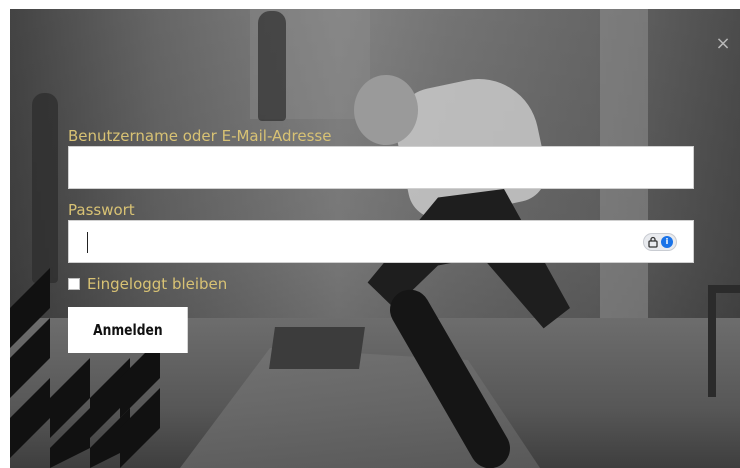 The image size is (740, 468). I want to click on username-field-wrapper, so click(381, 167).